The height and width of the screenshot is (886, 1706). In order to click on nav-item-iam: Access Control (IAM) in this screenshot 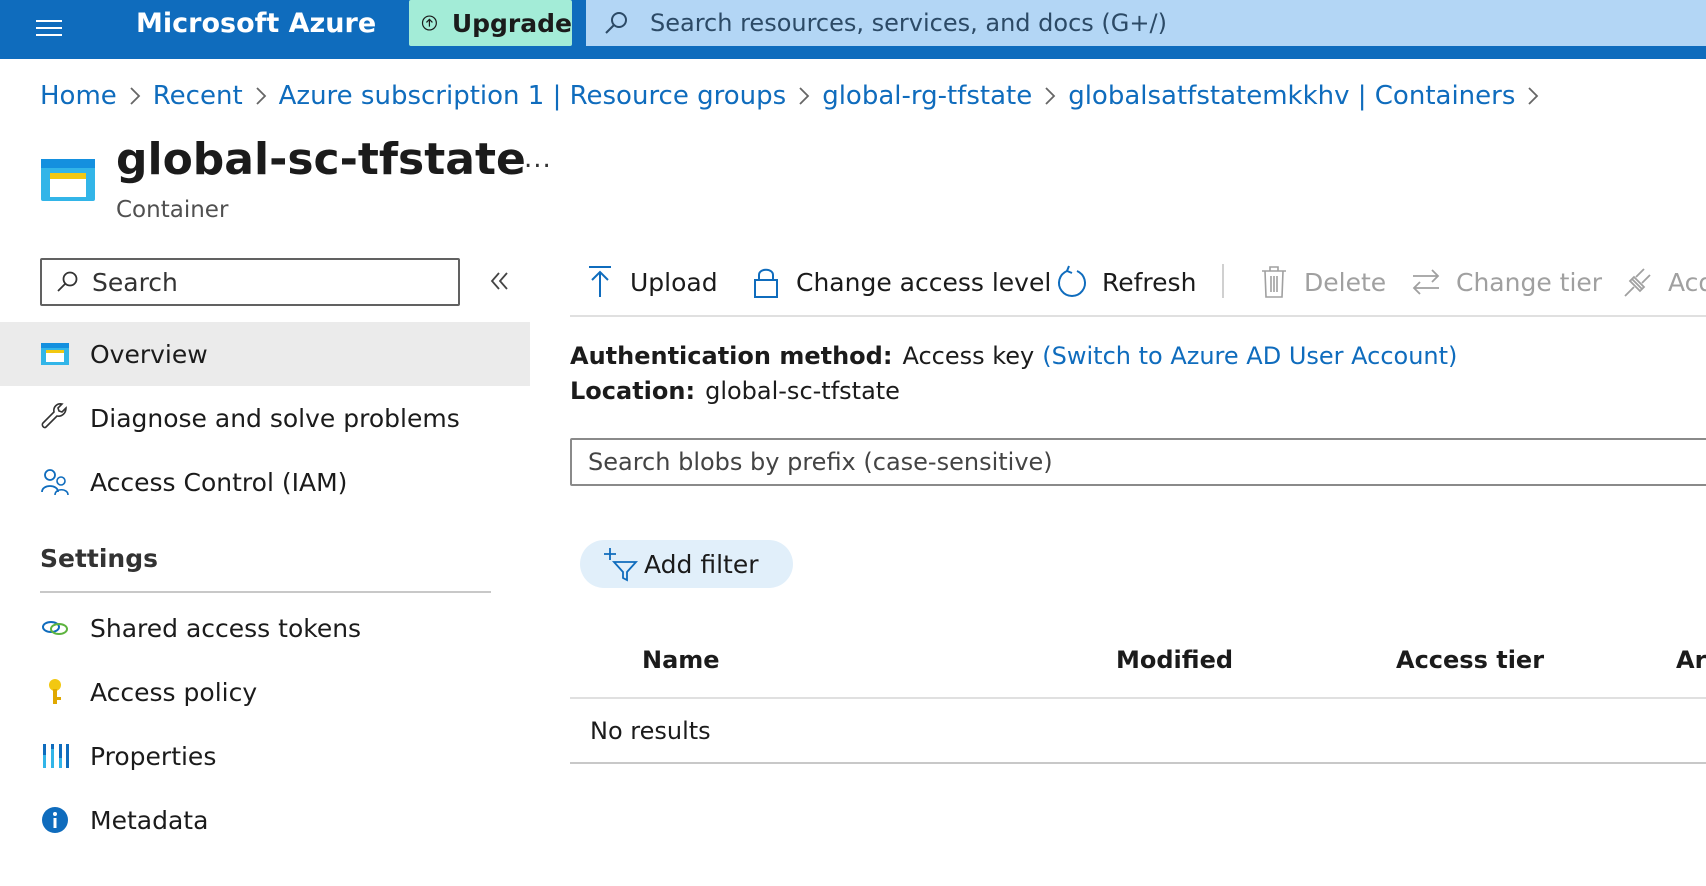, I will do `click(265, 482)`.